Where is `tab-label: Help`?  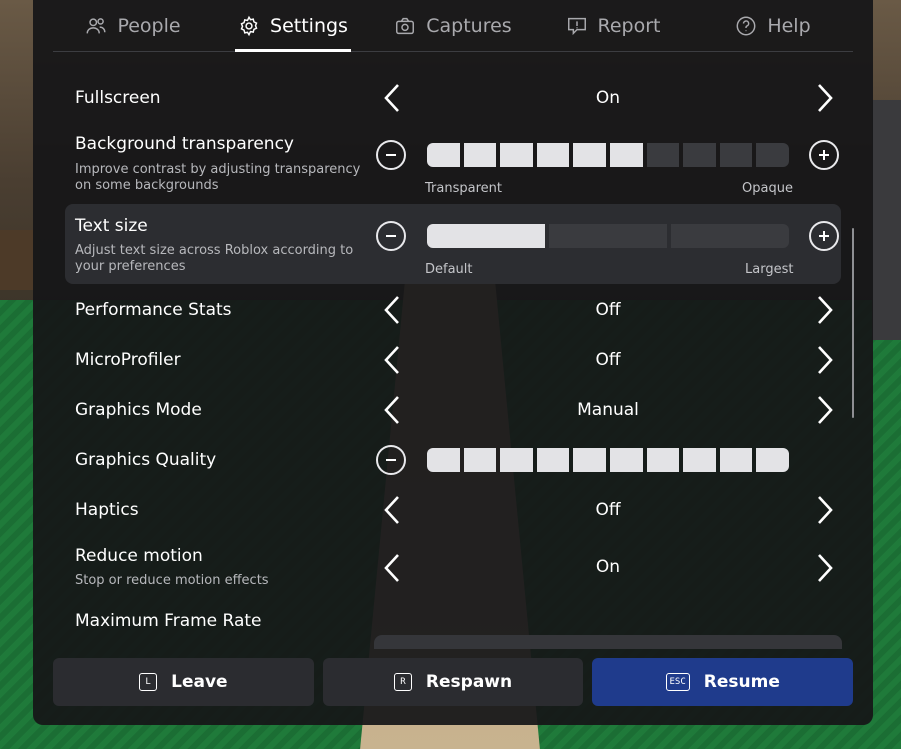
tab-label: Help is located at coordinates (789, 25).